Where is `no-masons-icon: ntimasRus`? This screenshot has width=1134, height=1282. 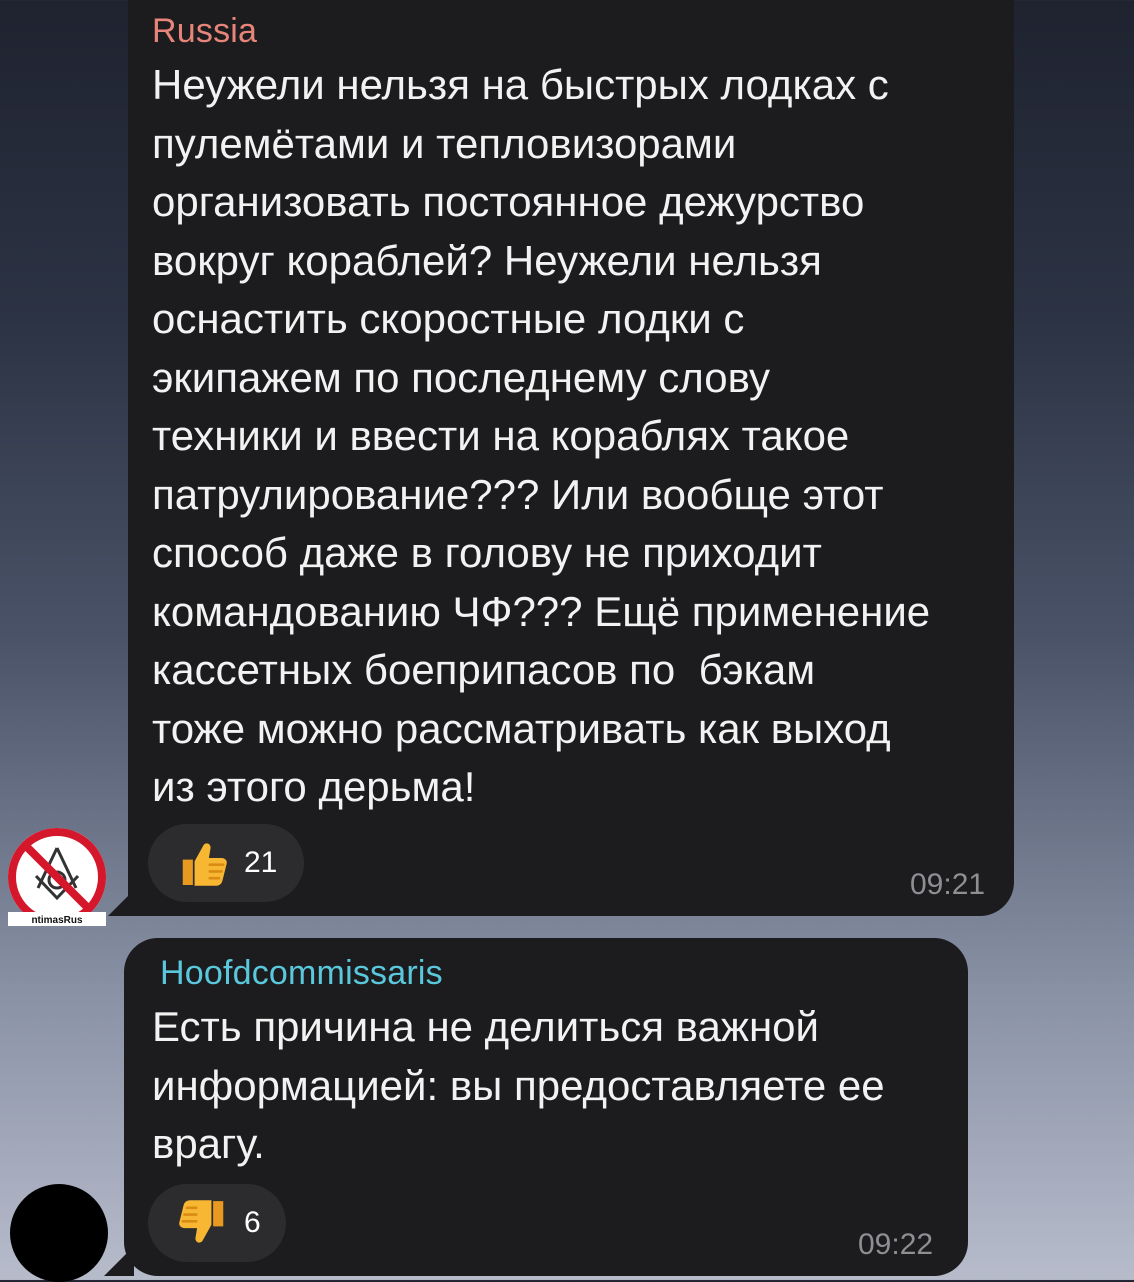 no-masons-icon: ntimasRus is located at coordinates (57, 877).